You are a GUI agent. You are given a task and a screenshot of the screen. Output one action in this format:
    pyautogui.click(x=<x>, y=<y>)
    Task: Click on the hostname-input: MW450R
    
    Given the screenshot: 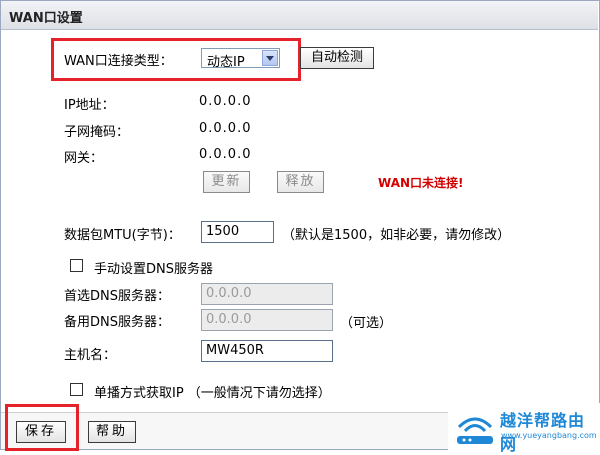 What is the action you would take?
    pyautogui.click(x=267, y=351)
    